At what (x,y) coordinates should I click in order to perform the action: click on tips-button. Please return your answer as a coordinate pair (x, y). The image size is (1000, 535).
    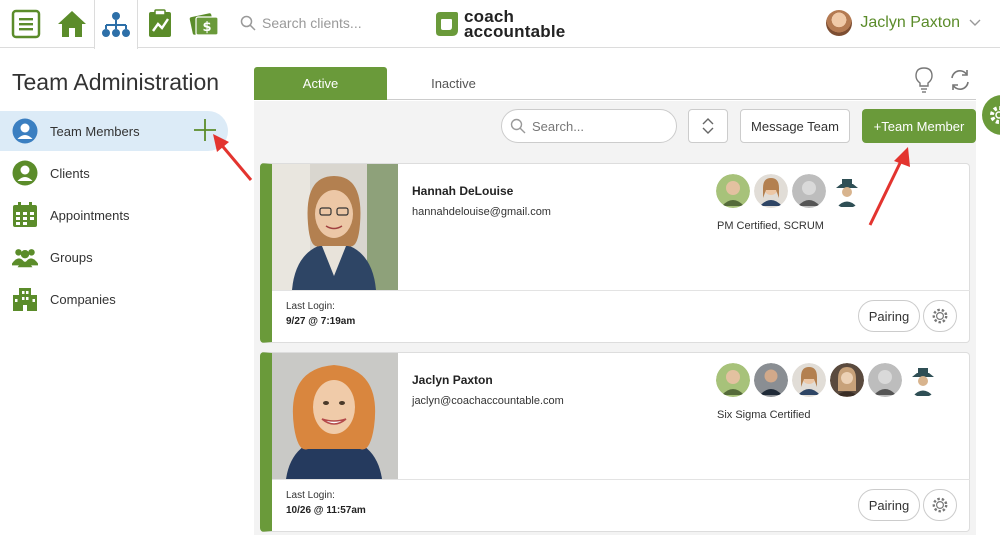
    Looking at the image, I should click on (924, 82).